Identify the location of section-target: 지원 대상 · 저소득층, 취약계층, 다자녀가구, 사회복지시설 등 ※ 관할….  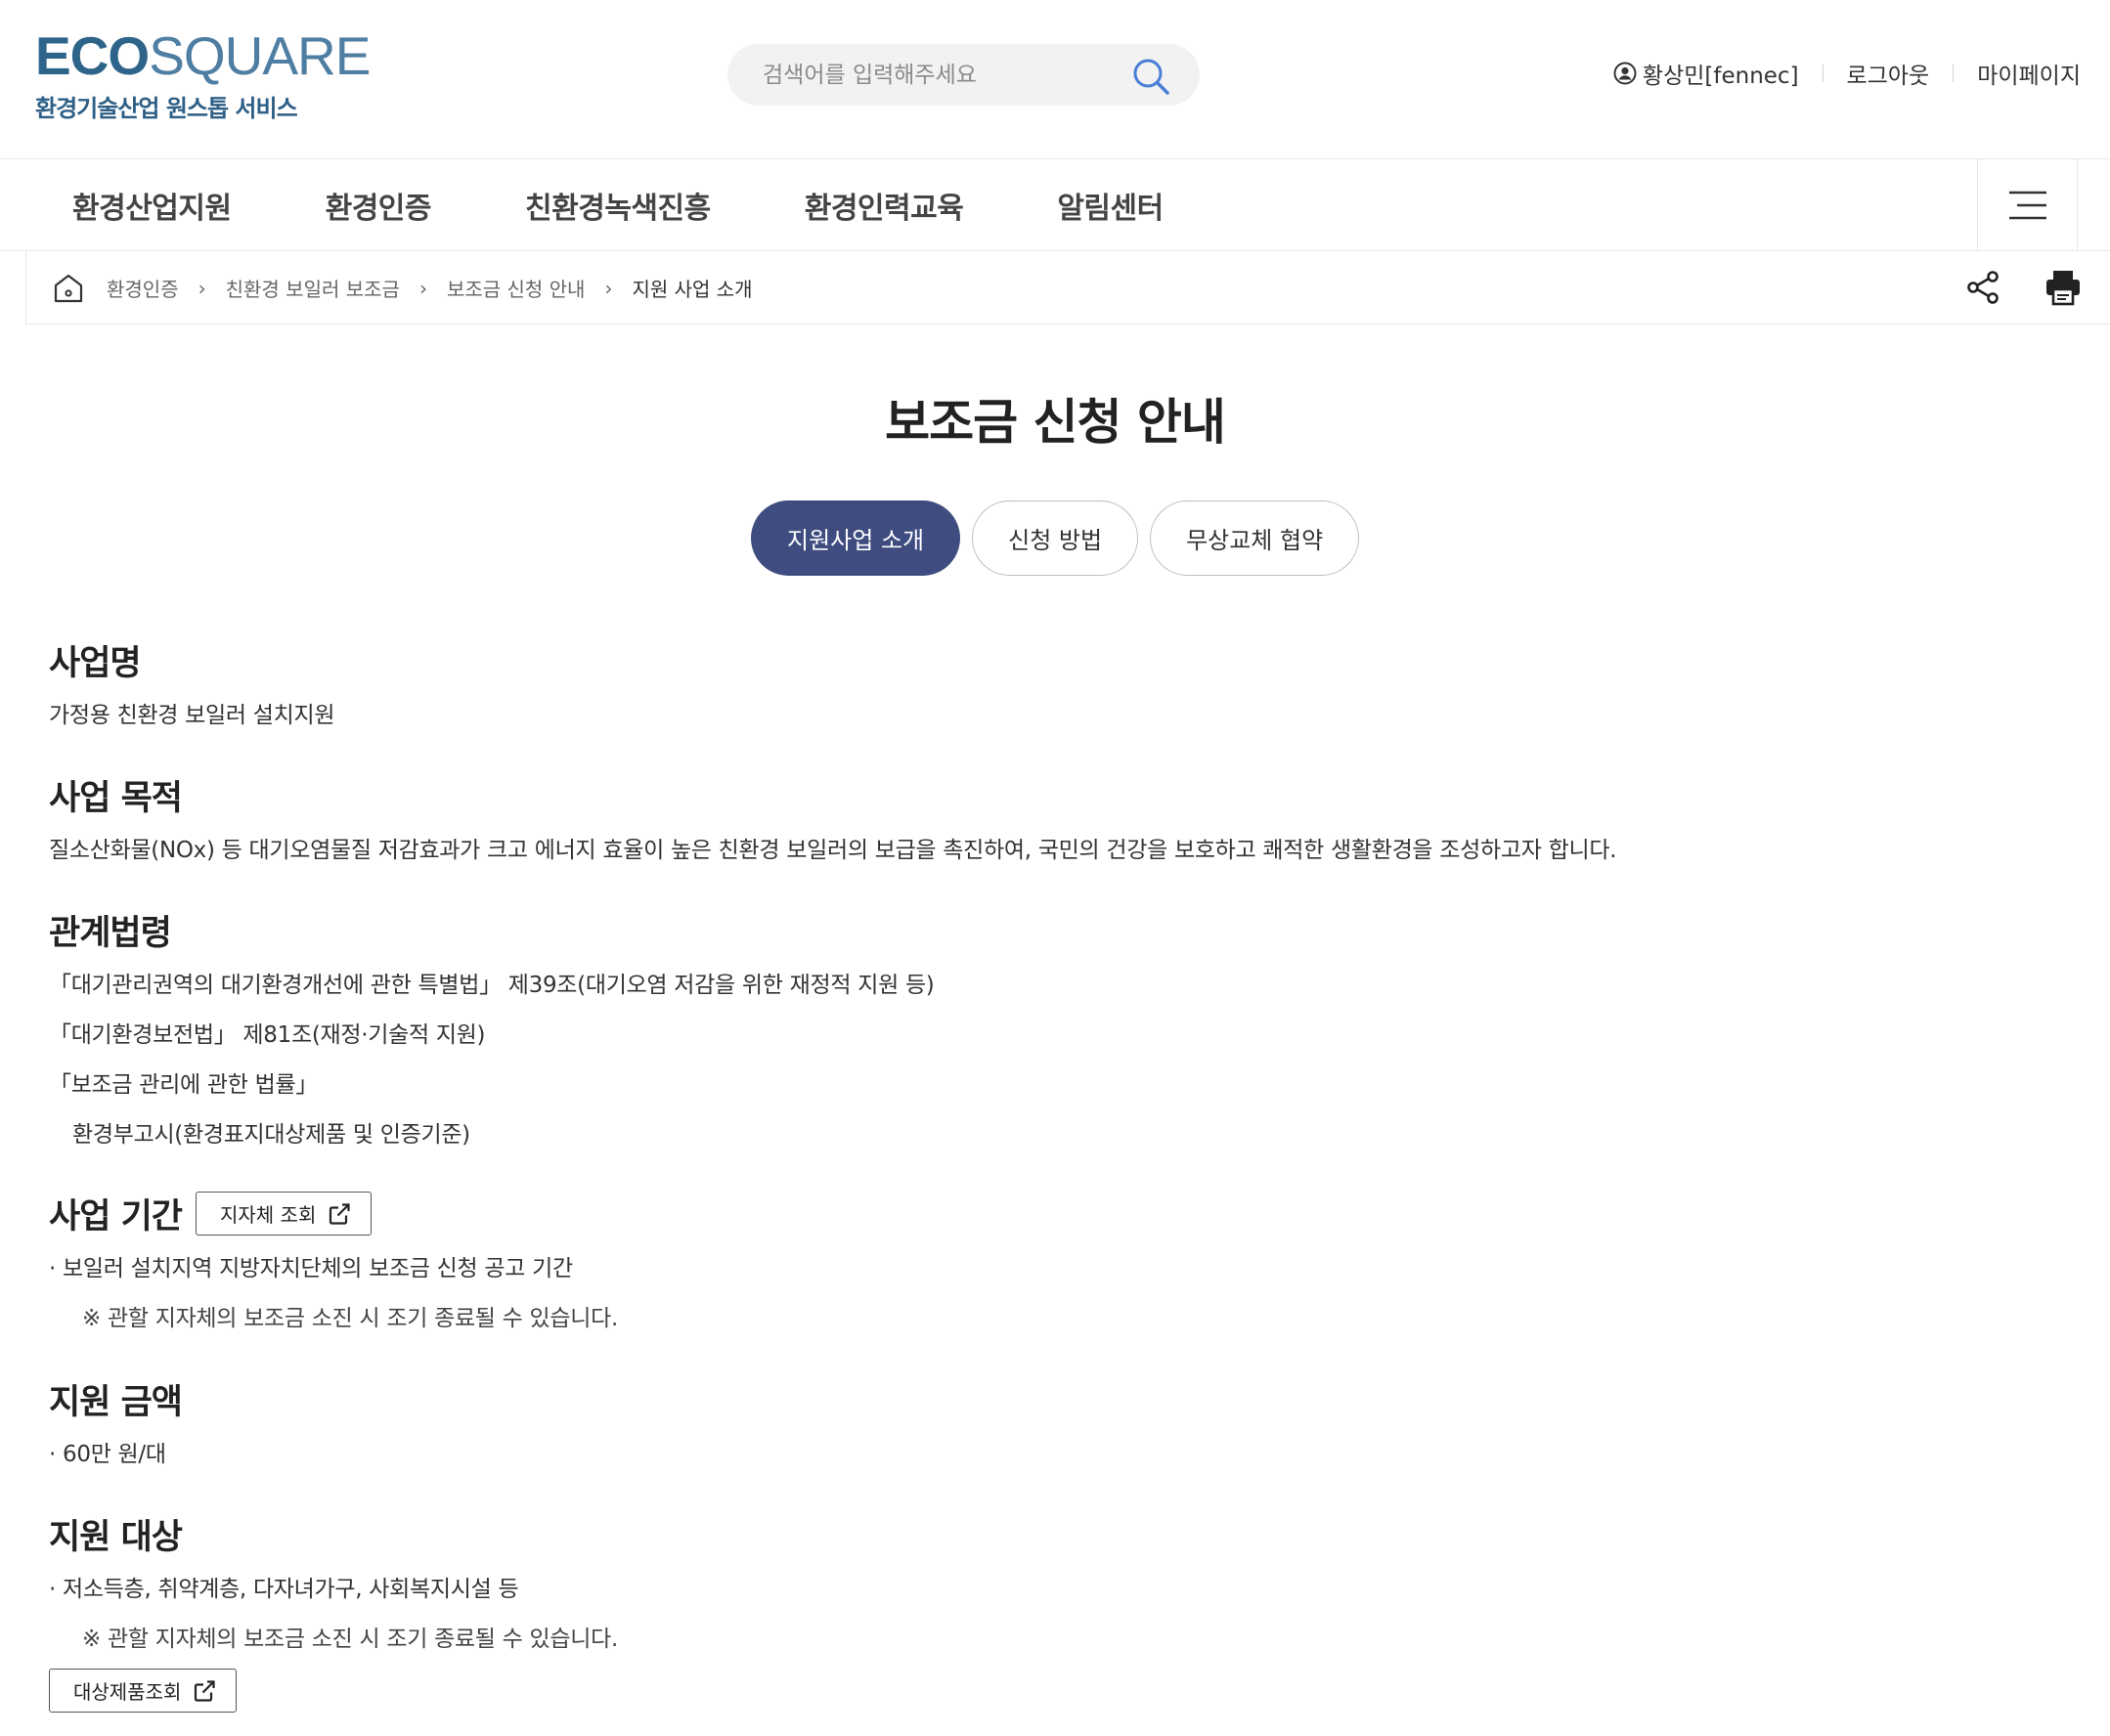
(334, 1611).